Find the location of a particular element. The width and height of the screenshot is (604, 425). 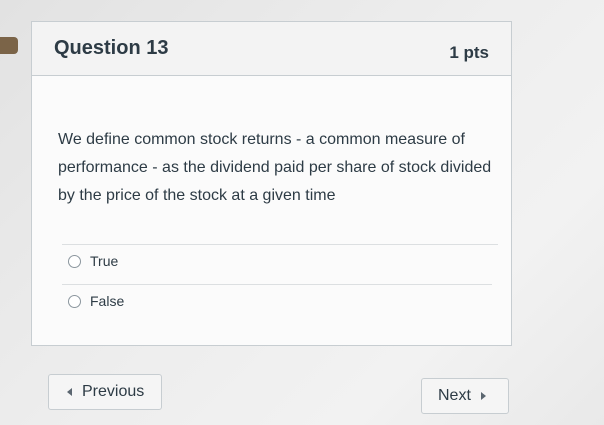

radio-false is located at coordinates (74, 301).